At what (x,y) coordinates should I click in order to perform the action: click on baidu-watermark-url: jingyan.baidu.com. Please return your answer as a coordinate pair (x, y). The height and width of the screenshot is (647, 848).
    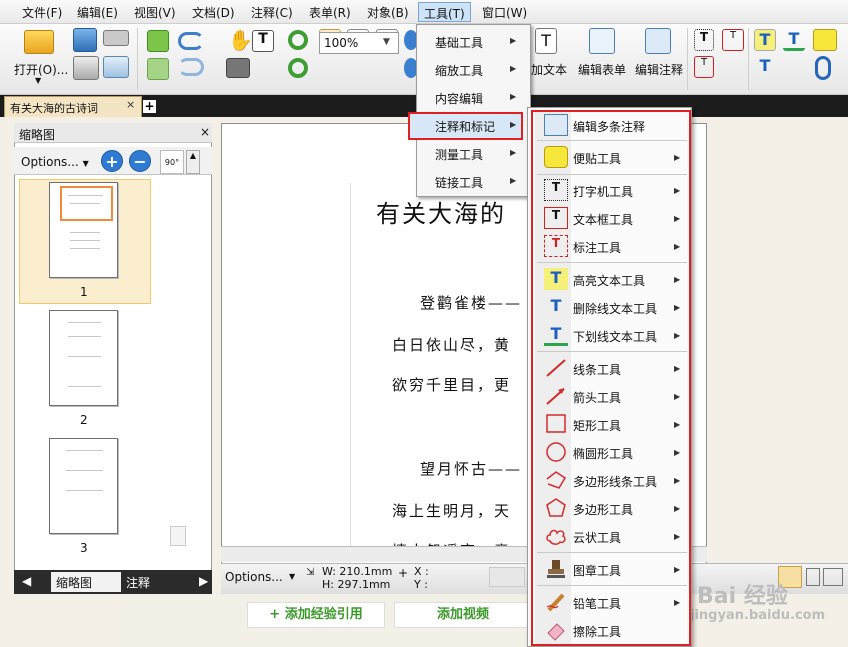
    Looking at the image, I should click on (758, 615).